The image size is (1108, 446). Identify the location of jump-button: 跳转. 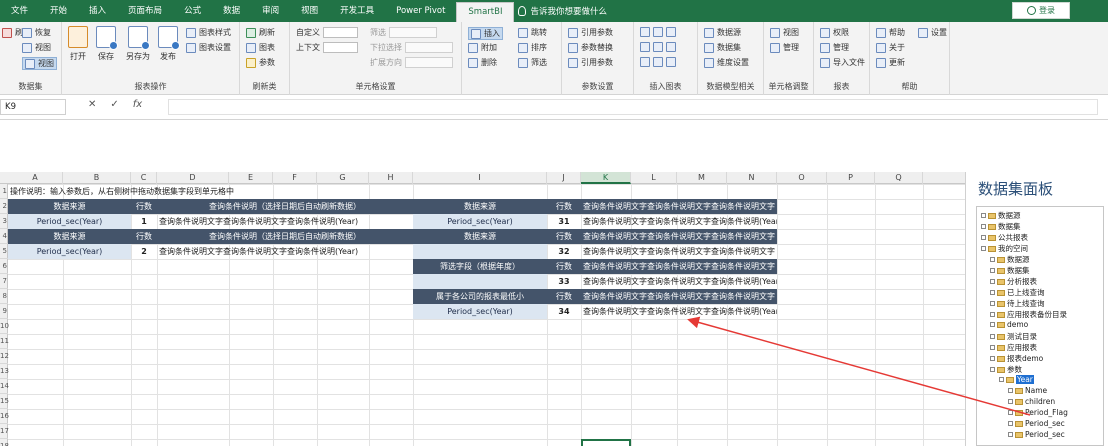
(532, 32).